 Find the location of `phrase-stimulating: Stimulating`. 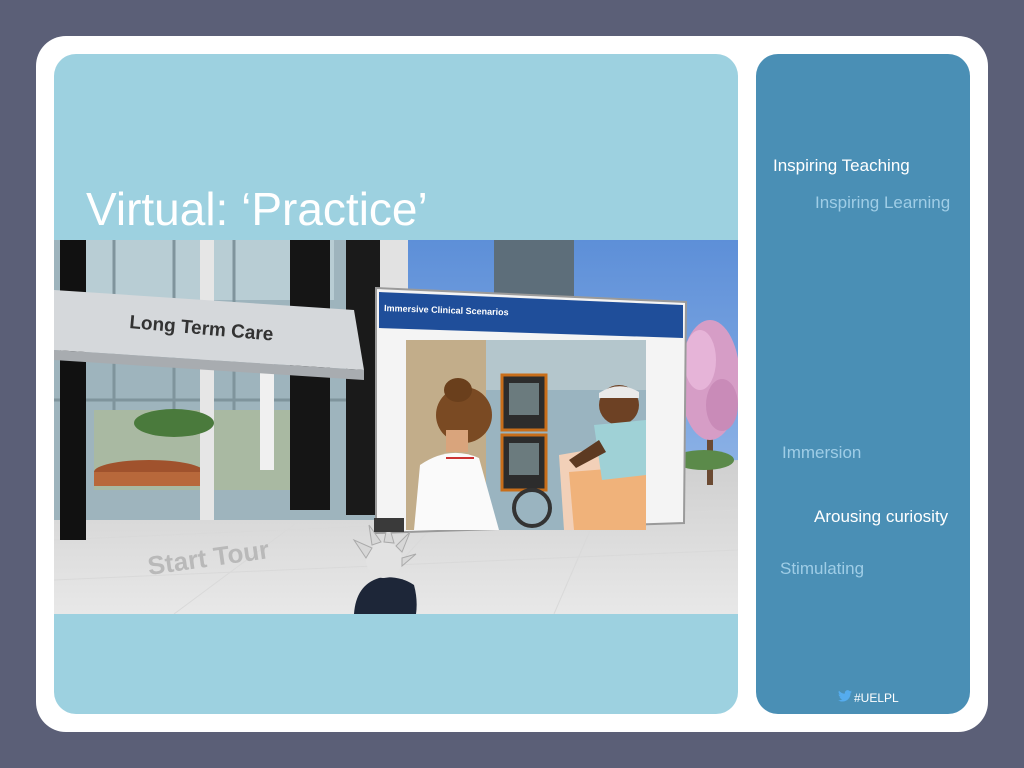

phrase-stimulating: Stimulating is located at coordinates (822, 568).